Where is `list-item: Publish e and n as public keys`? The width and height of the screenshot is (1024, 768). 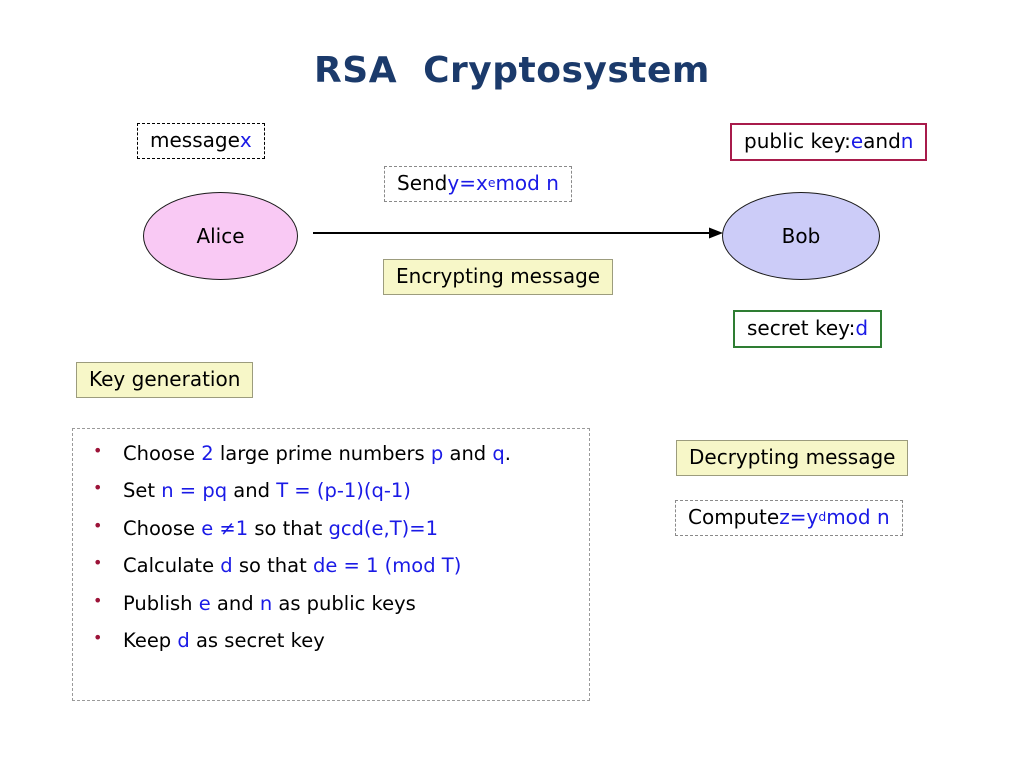
list-item: Publish e and n as public keys is located at coordinates (331, 603).